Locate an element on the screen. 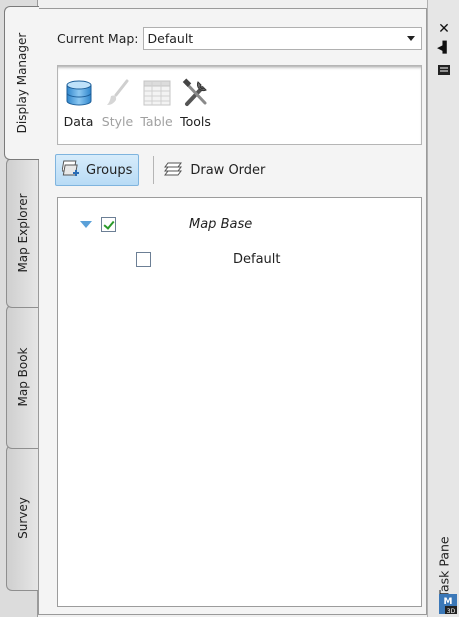 This screenshot has height=617, width=459. tab-survey: Survey is located at coordinates (22, 518).